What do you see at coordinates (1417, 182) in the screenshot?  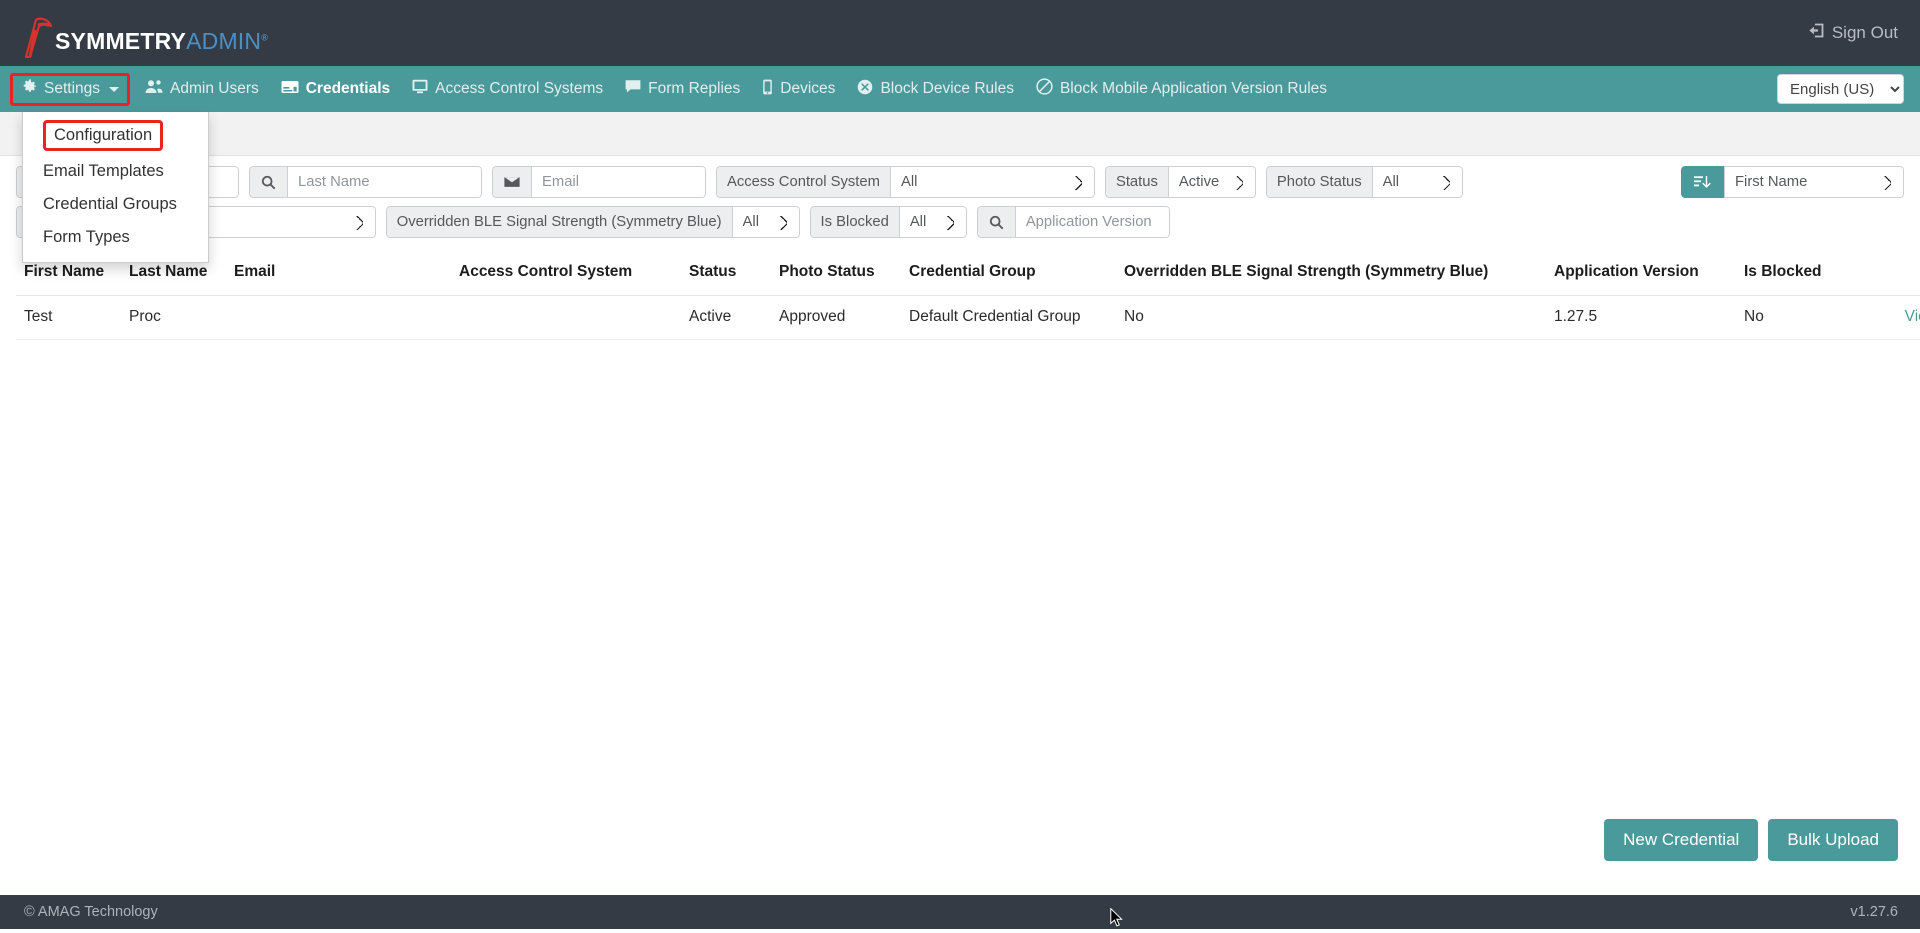 I see `photo-status-select: All` at bounding box center [1417, 182].